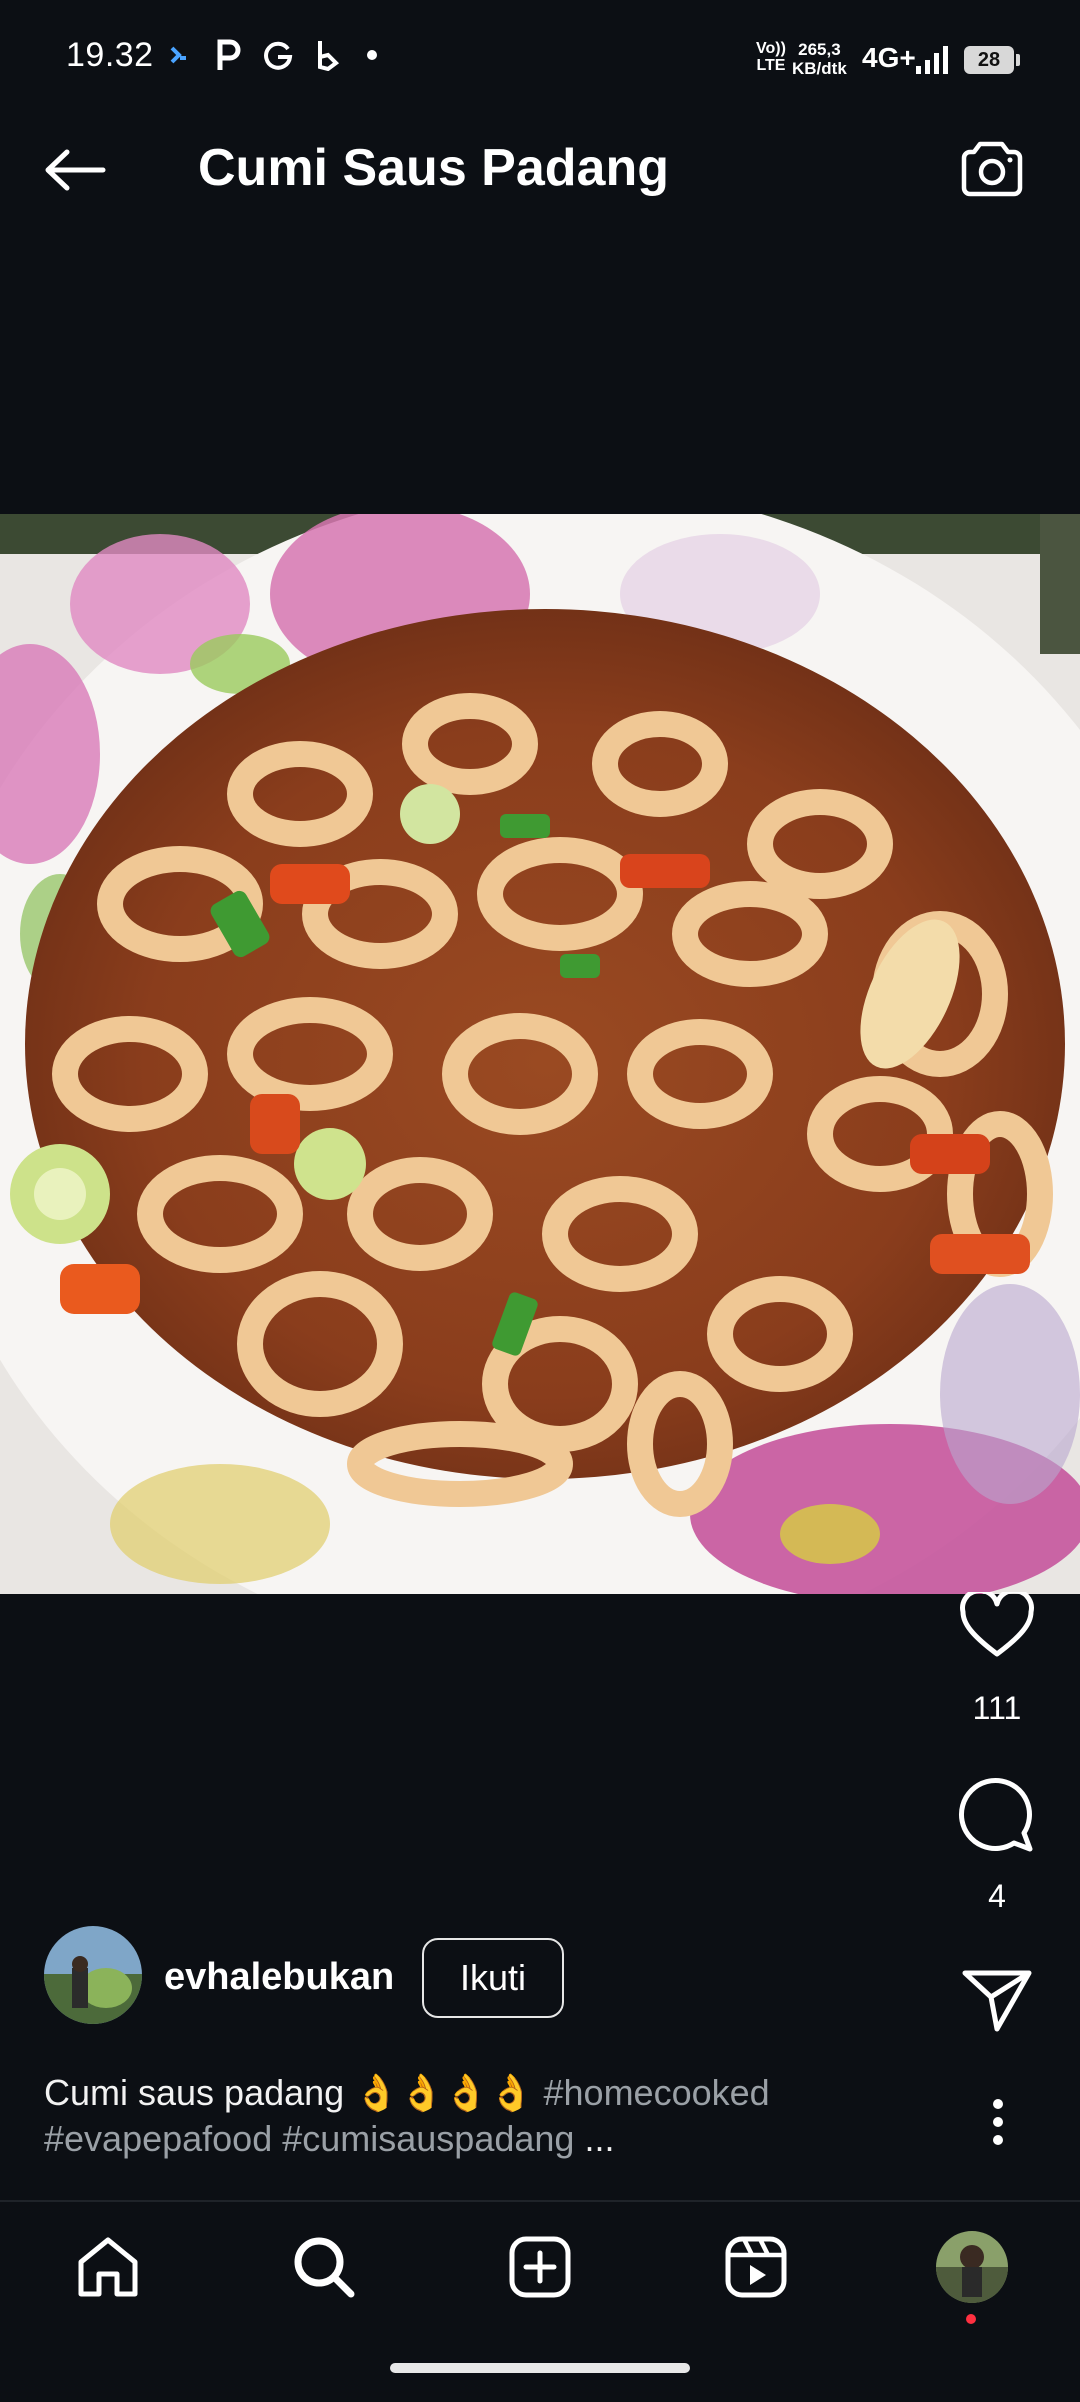  Describe the element at coordinates (657, 2092) in the screenshot. I see `hashtag-line-1: #homecooked` at that location.